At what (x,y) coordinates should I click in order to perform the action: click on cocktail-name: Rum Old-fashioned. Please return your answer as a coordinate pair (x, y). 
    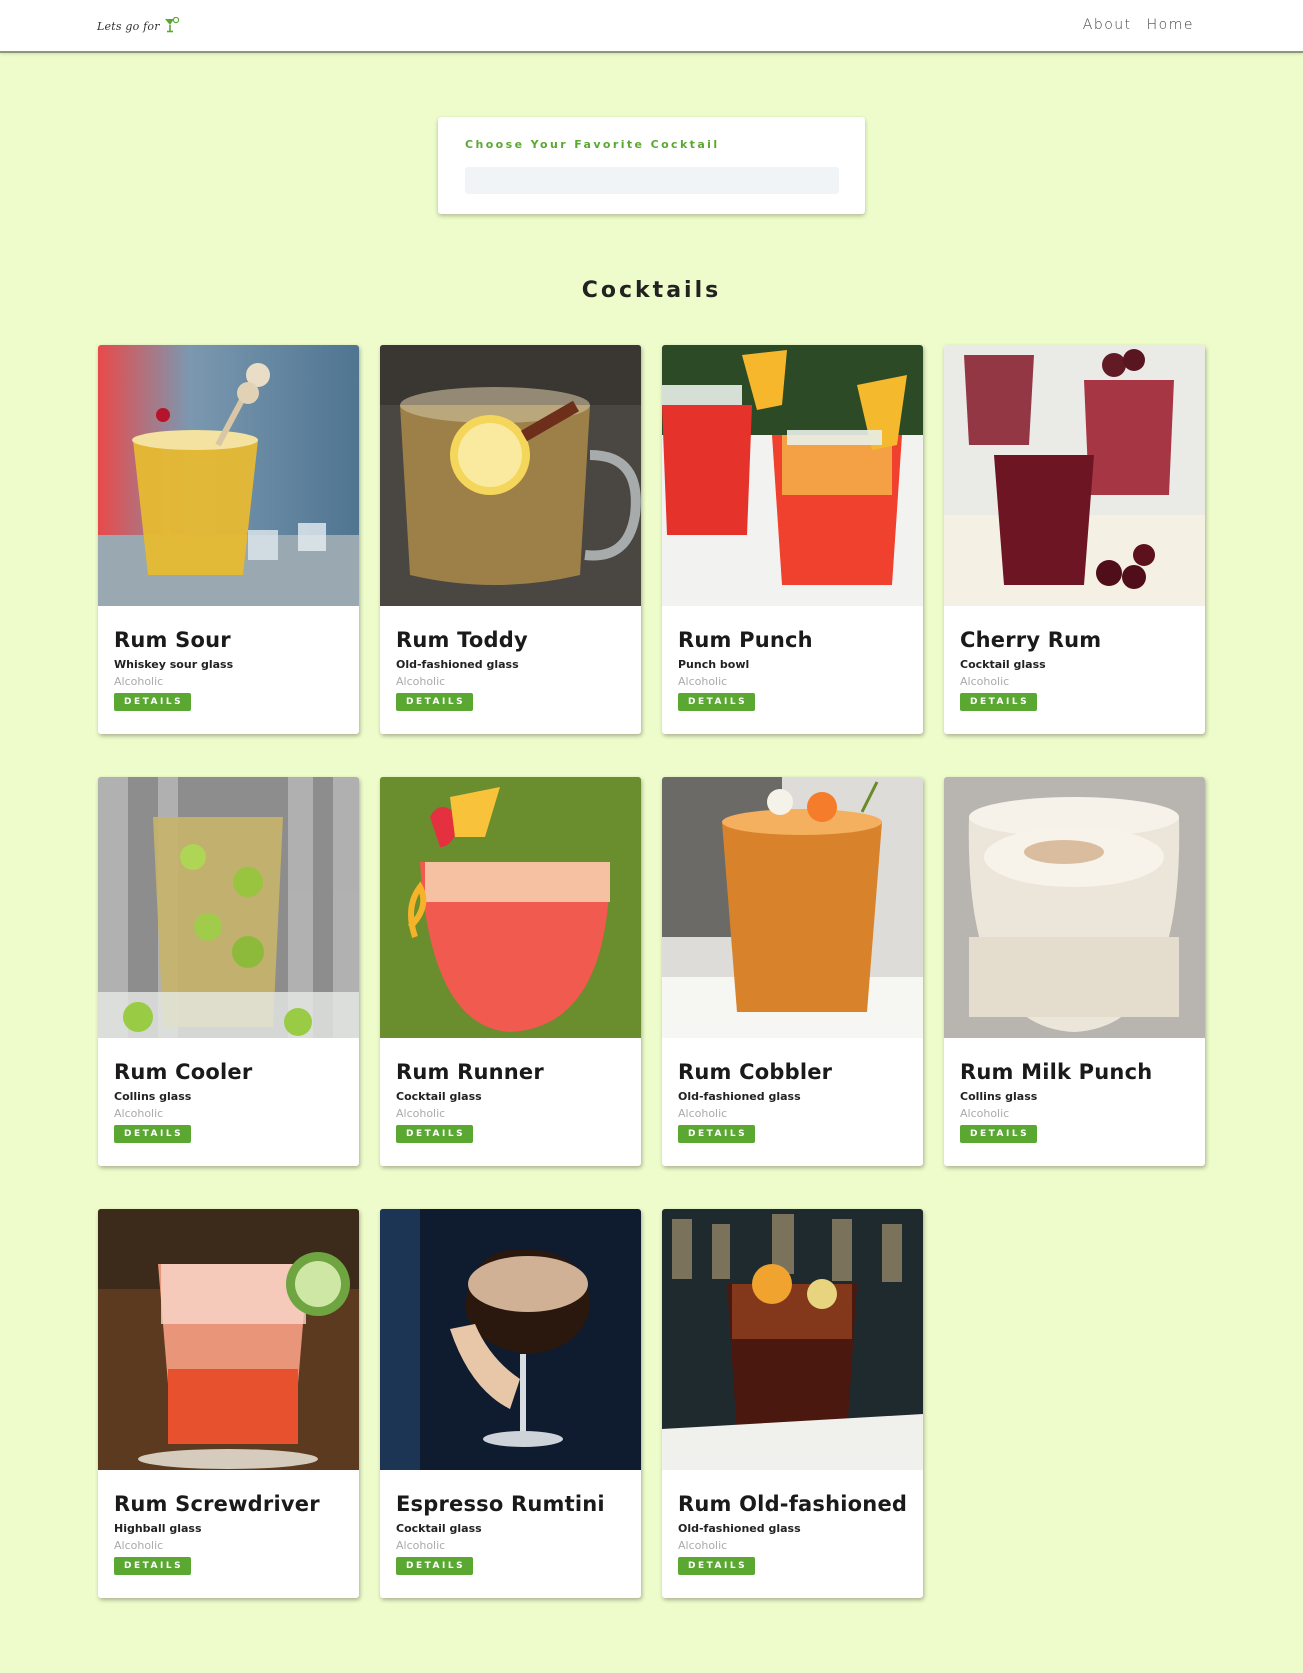
    Looking at the image, I should click on (793, 1504).